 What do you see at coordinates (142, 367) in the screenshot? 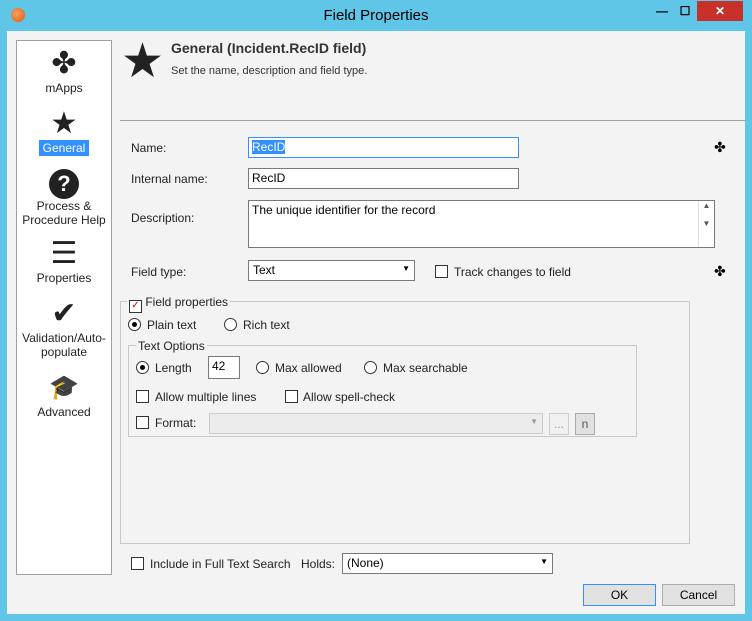
I see `length-radio` at bounding box center [142, 367].